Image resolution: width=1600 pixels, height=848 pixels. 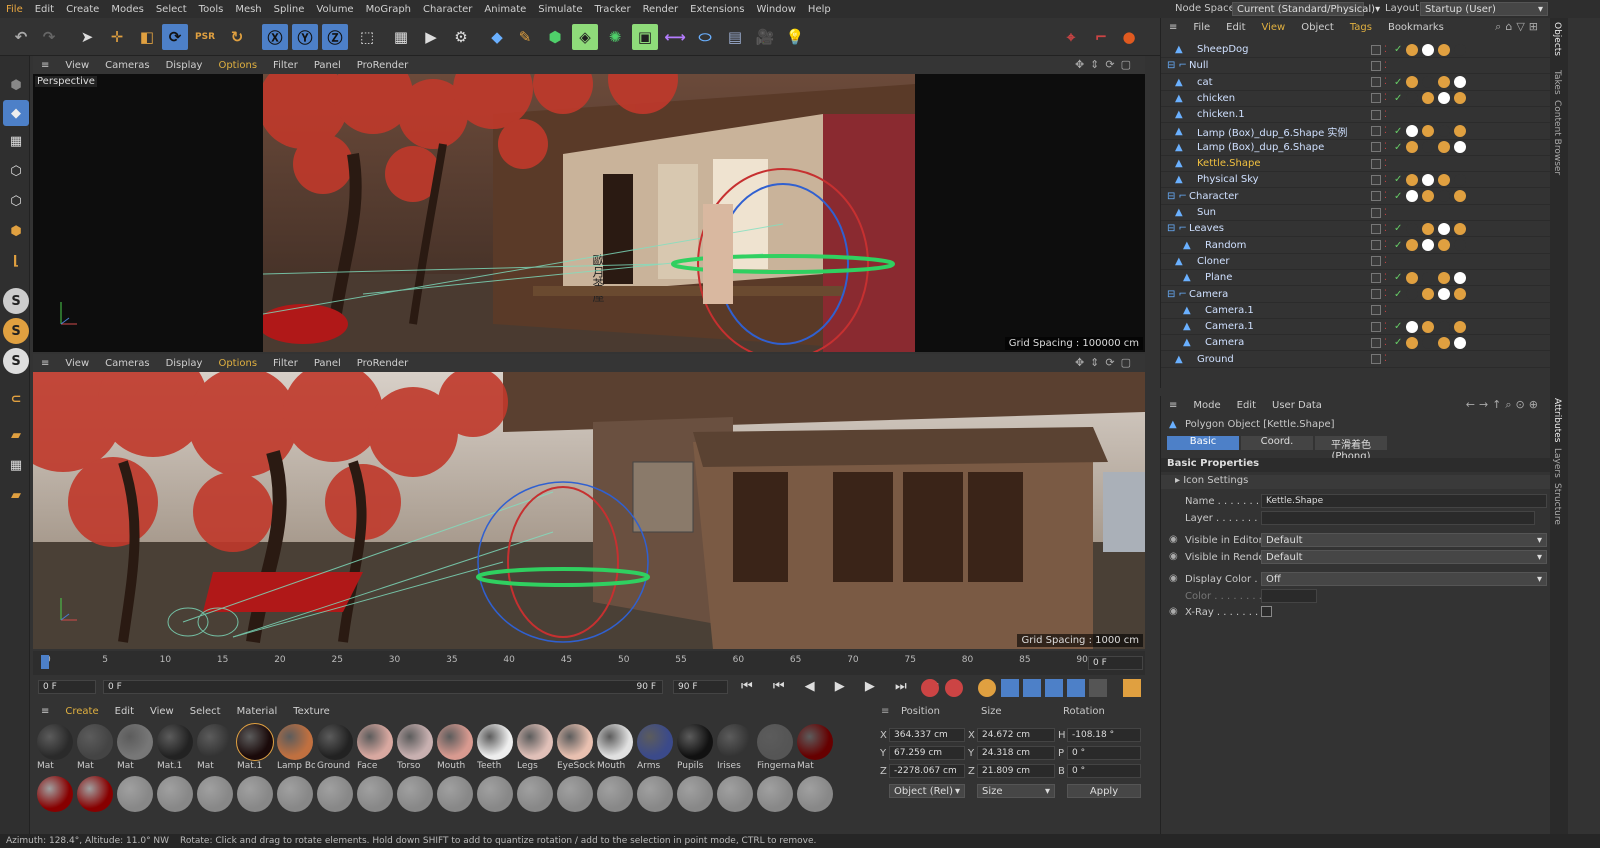 What do you see at coordinates (927, 771) in the screenshot?
I see `position-z-field: -2278.067 cm` at bounding box center [927, 771].